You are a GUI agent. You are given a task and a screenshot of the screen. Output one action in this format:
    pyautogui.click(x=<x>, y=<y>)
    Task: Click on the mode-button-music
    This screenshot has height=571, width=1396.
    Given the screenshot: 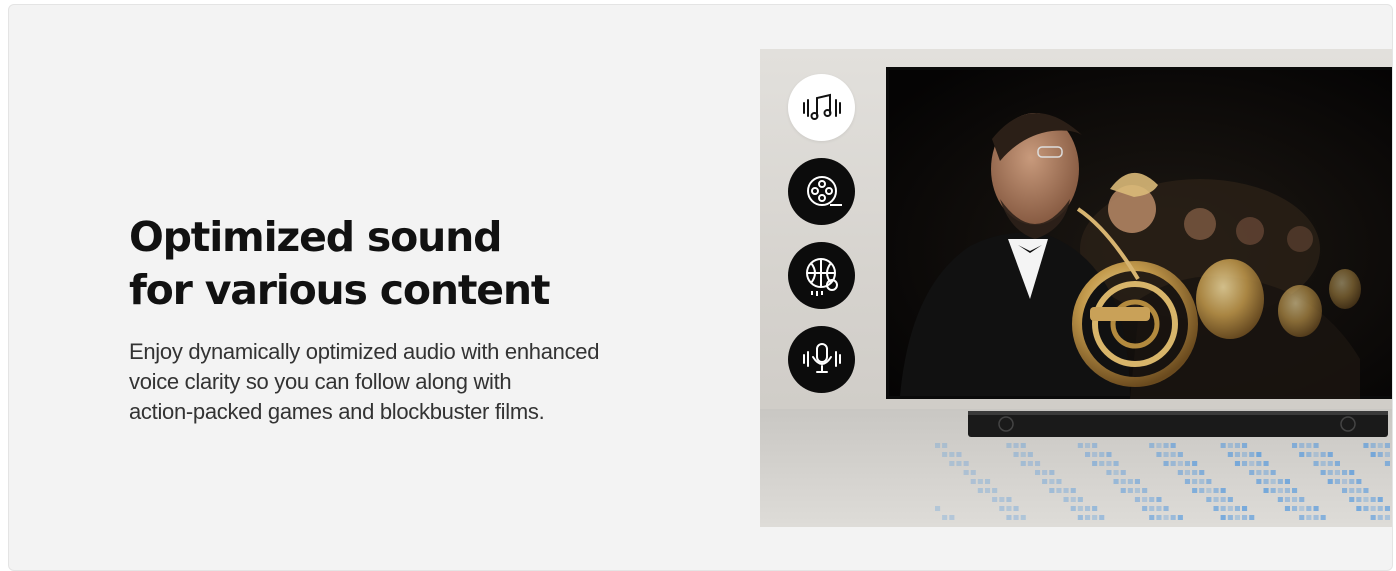 What is the action you would take?
    pyautogui.click(x=821, y=107)
    